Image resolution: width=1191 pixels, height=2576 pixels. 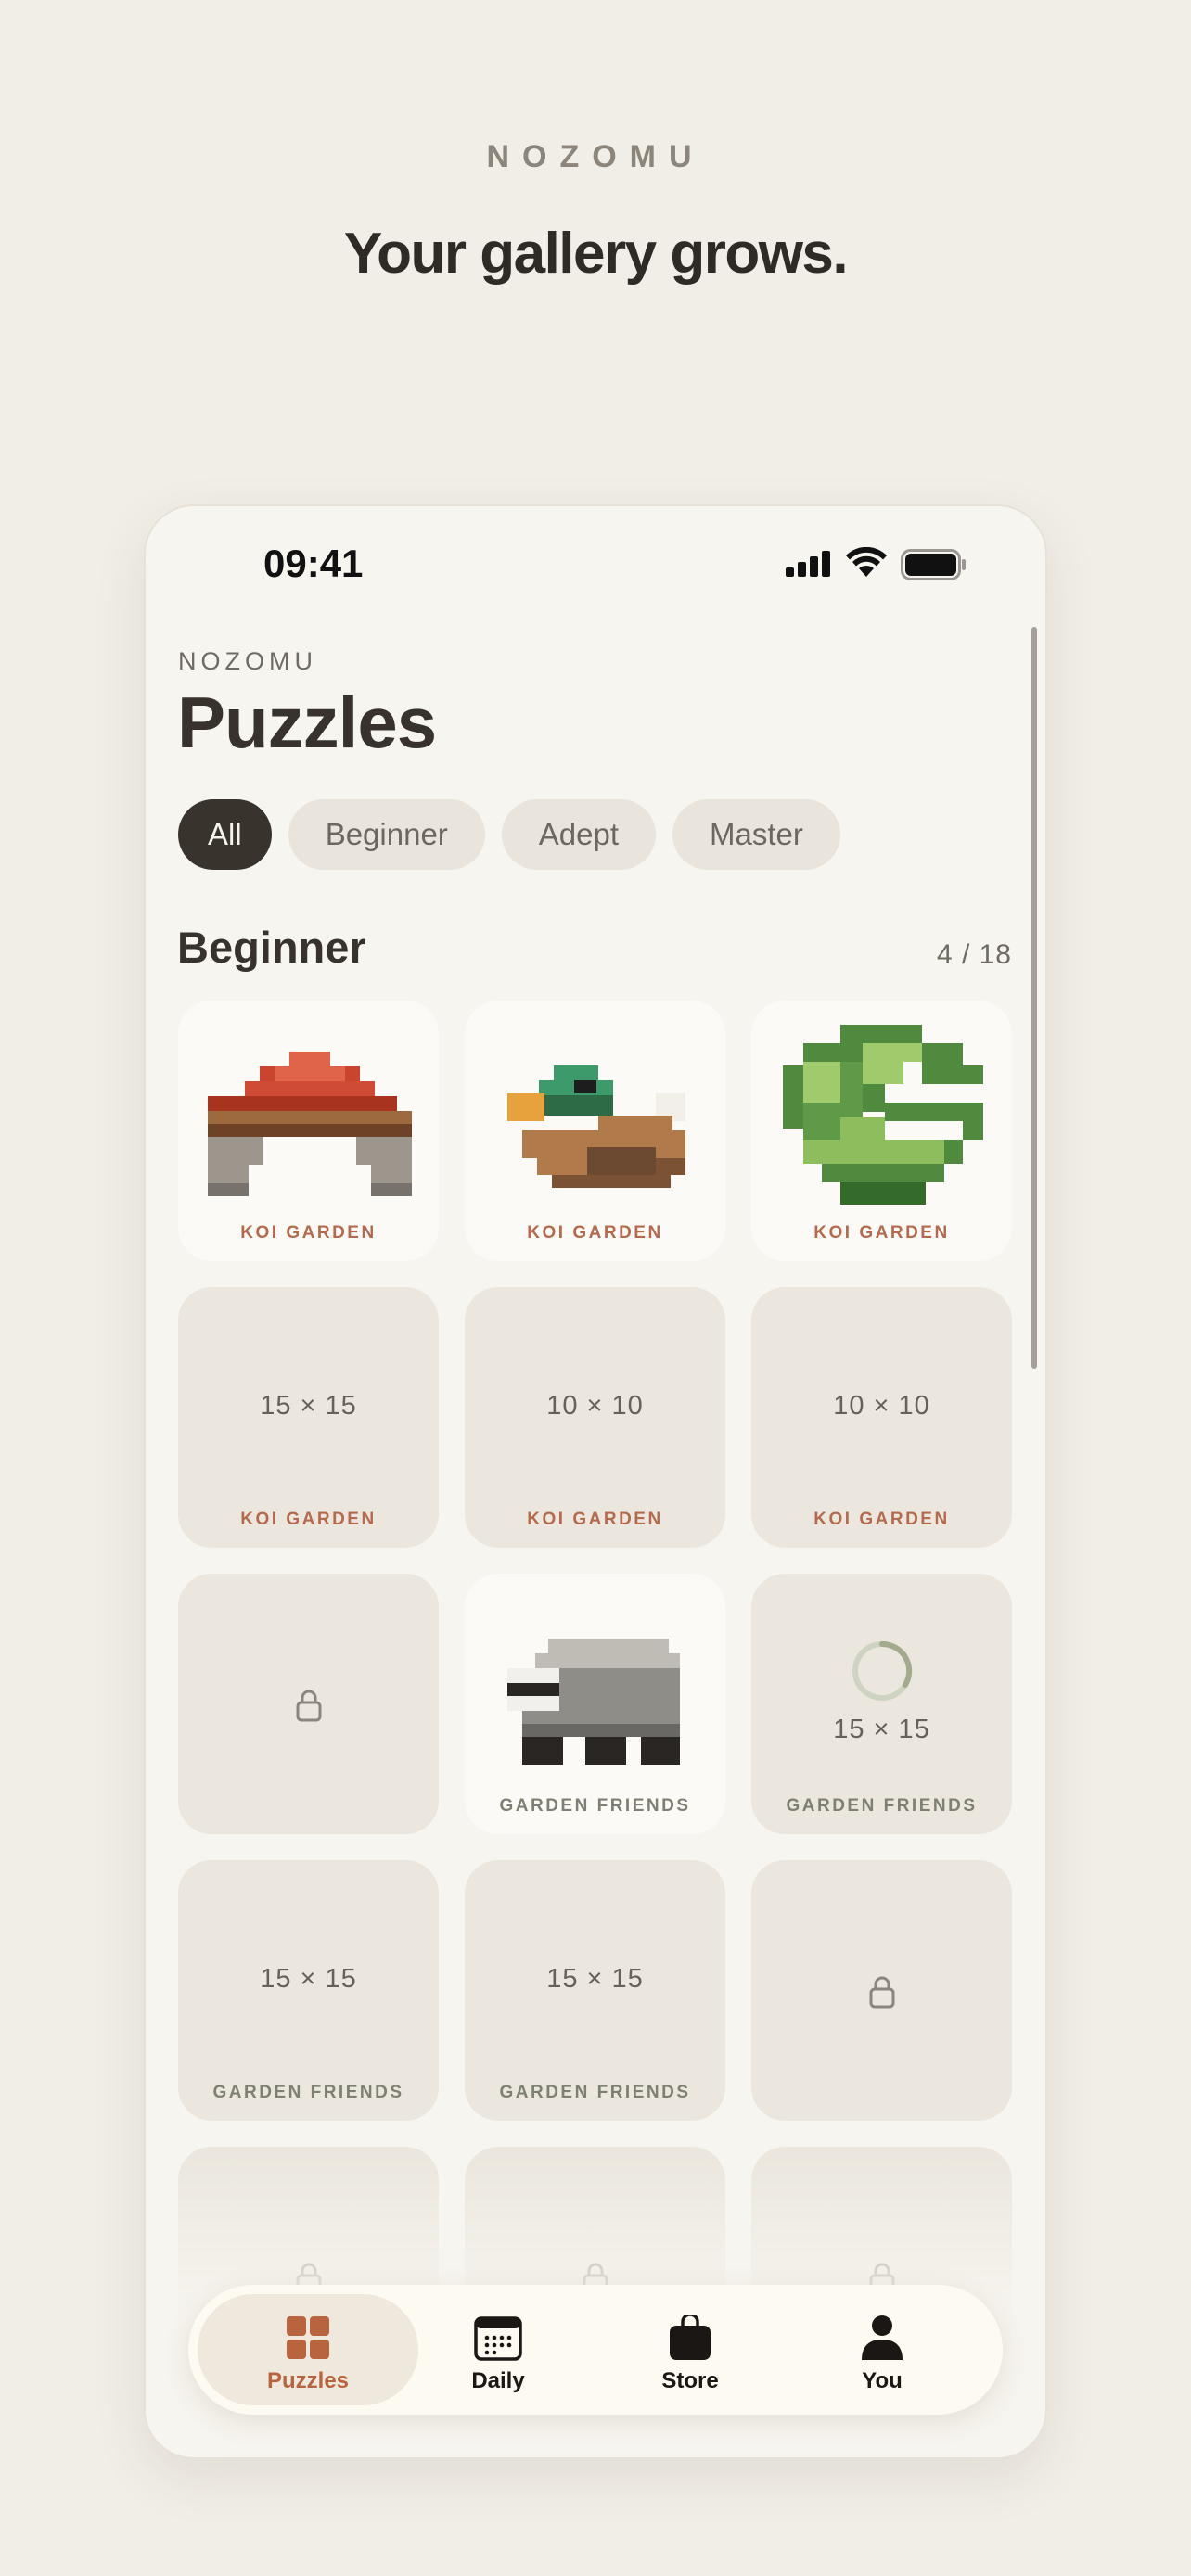 I want to click on filter-chip-adept: Adept, so click(x=579, y=834).